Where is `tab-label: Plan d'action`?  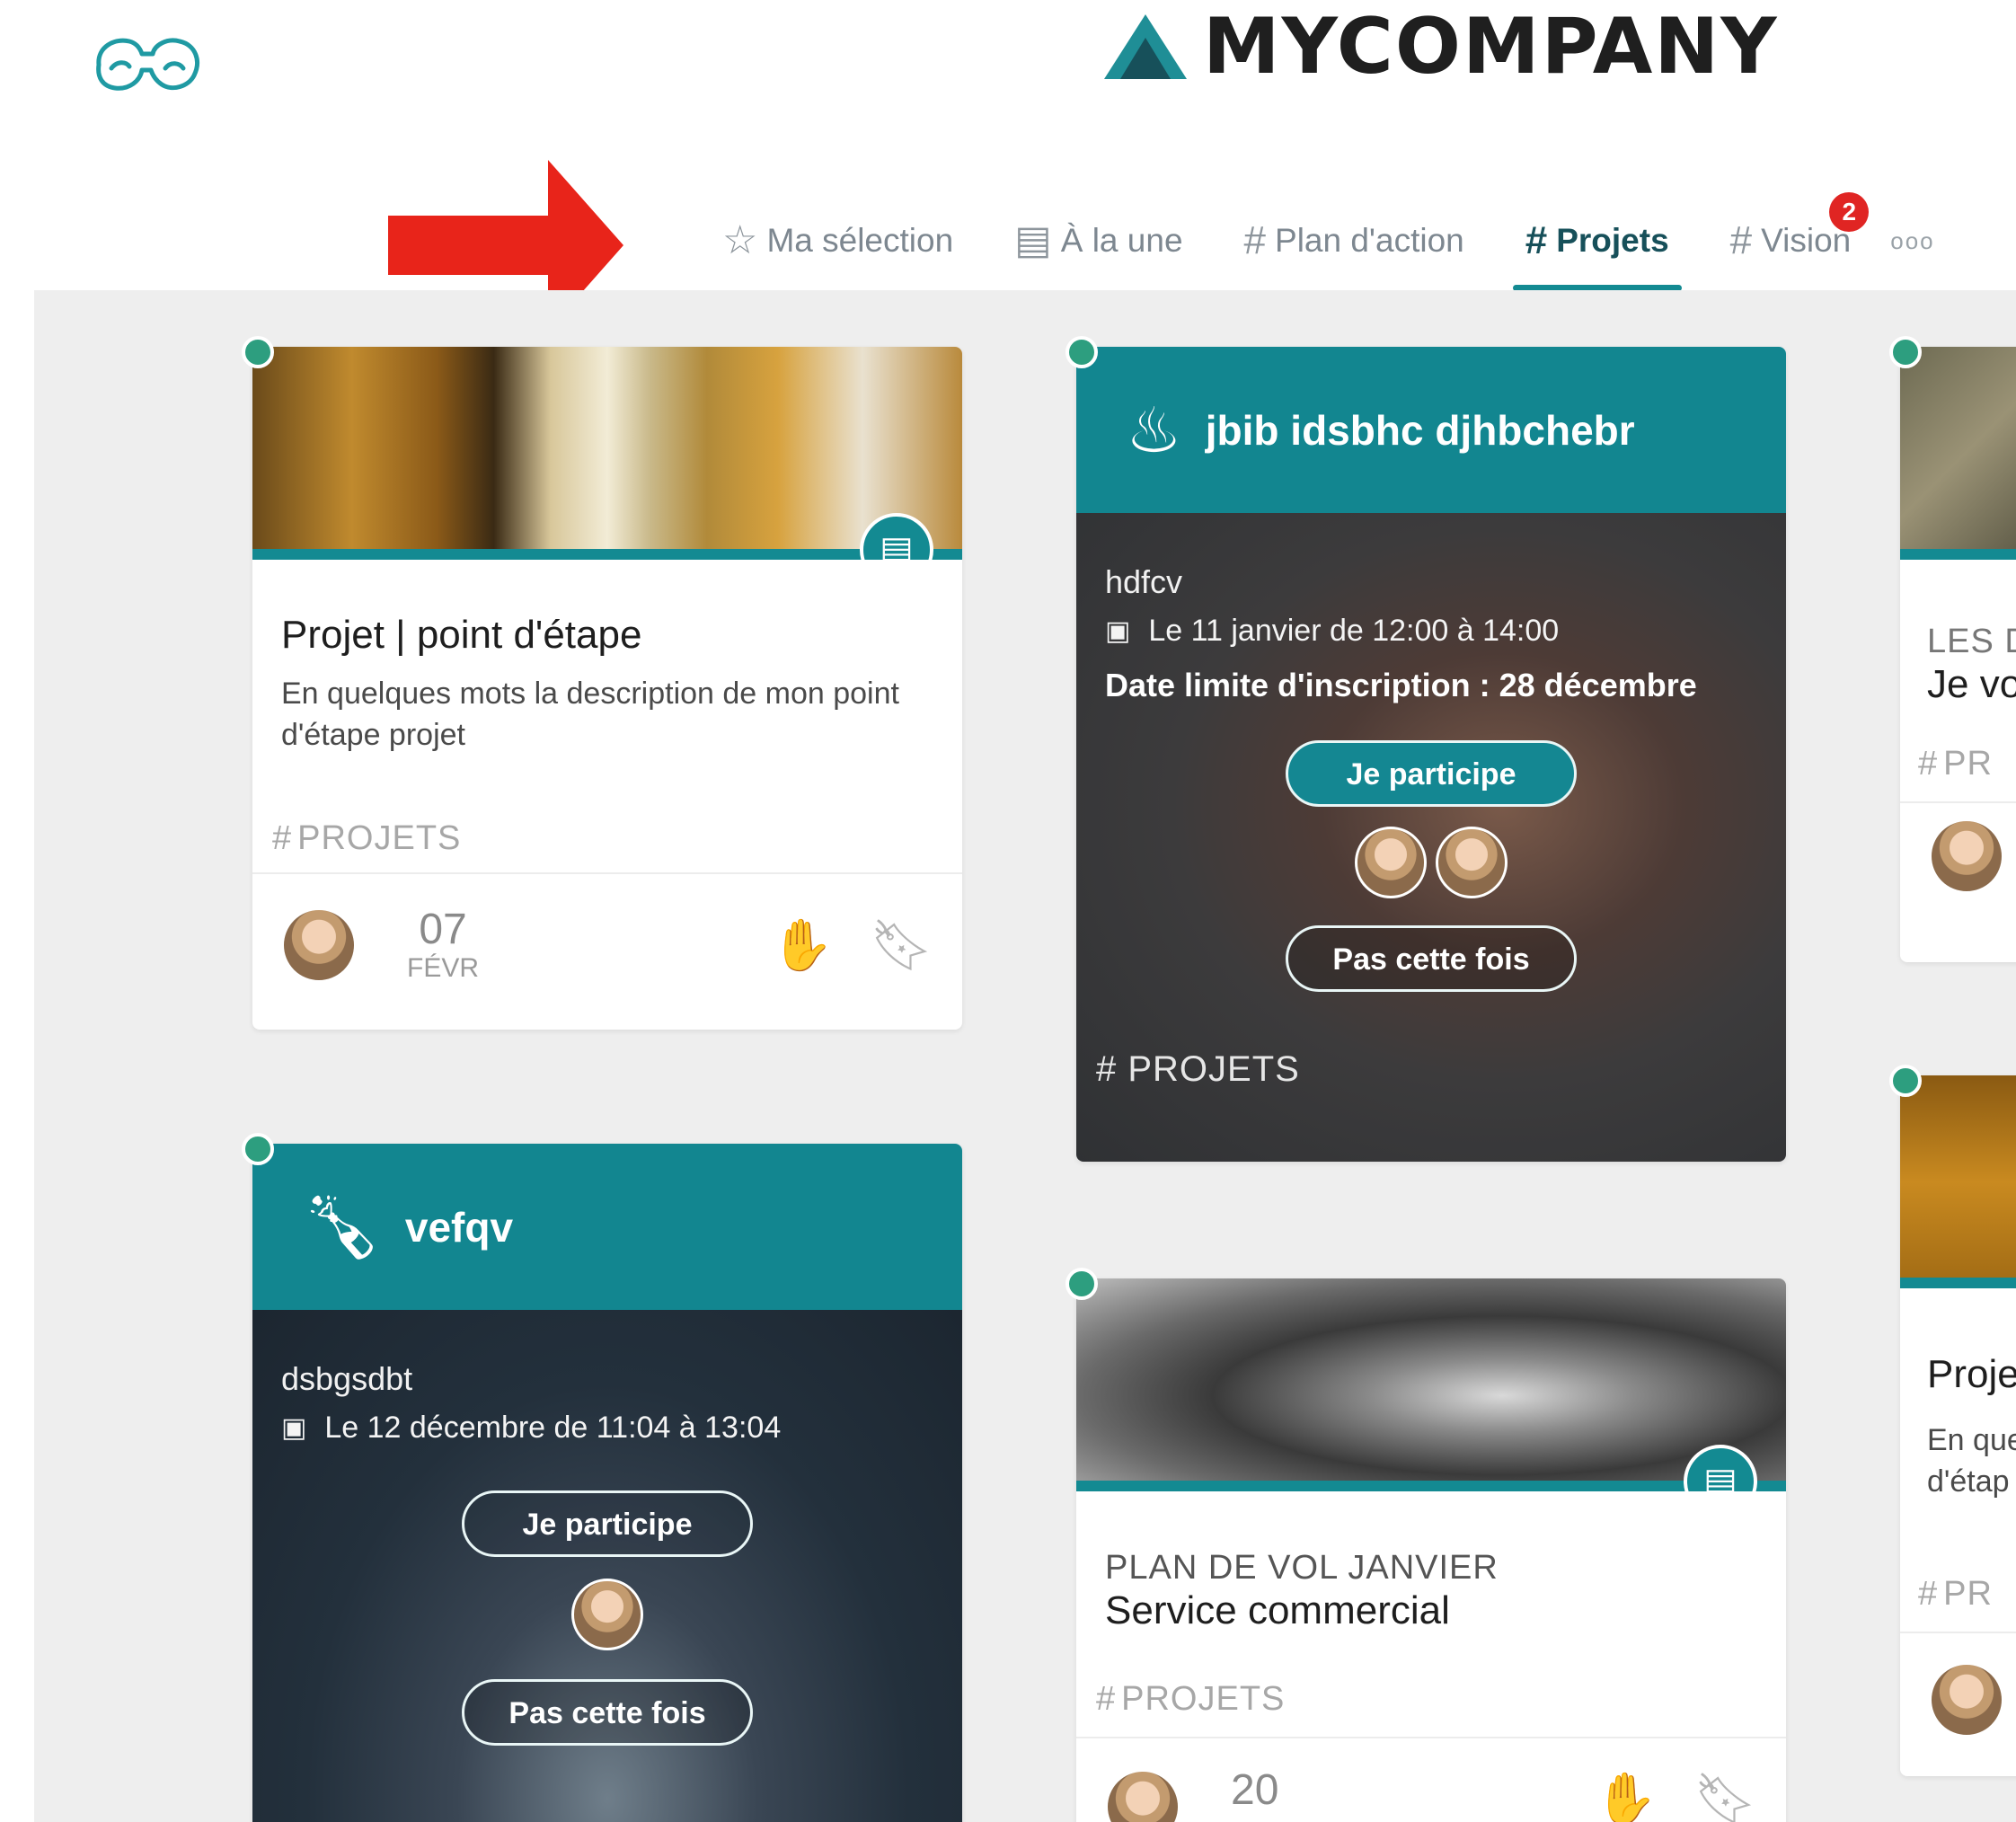
tab-label: Plan d'action is located at coordinates (1370, 240).